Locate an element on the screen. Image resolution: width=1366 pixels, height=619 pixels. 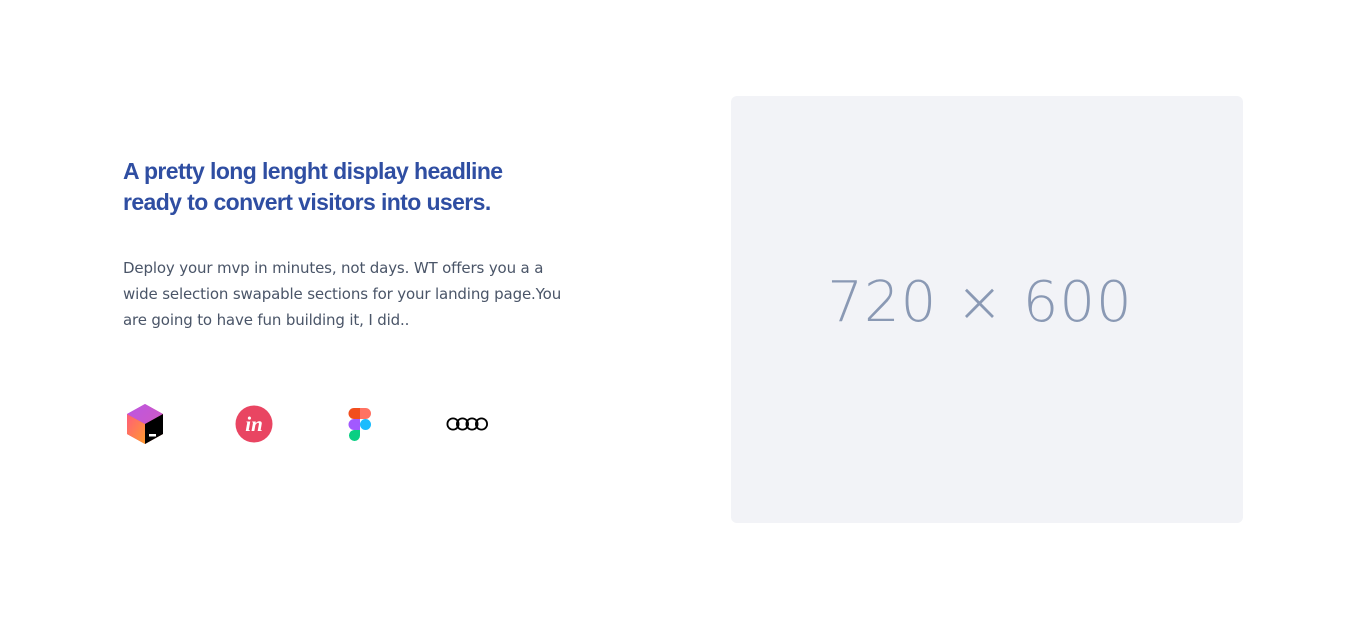
invision-logo-icon: in is located at coordinates (254, 424).